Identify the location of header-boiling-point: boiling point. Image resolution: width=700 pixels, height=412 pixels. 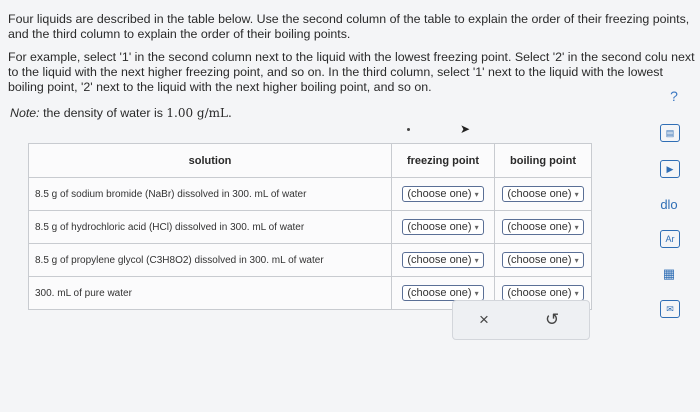
(543, 160).